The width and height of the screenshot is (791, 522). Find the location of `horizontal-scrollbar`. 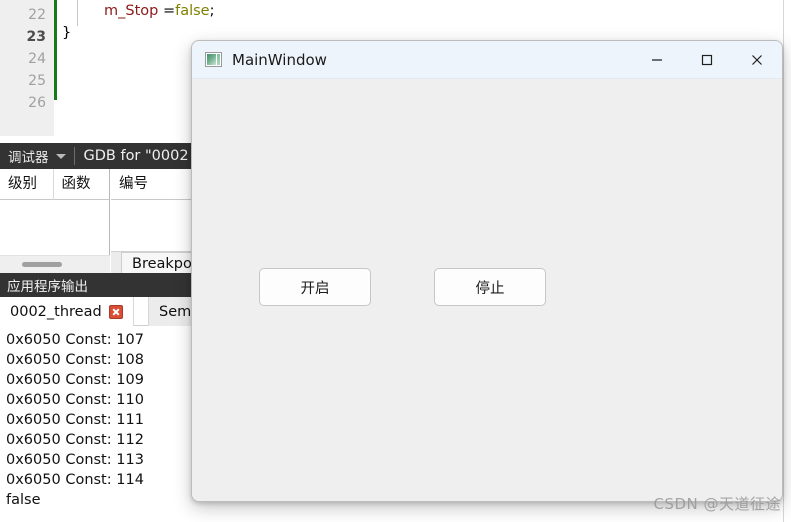

horizontal-scrollbar is located at coordinates (55, 264).